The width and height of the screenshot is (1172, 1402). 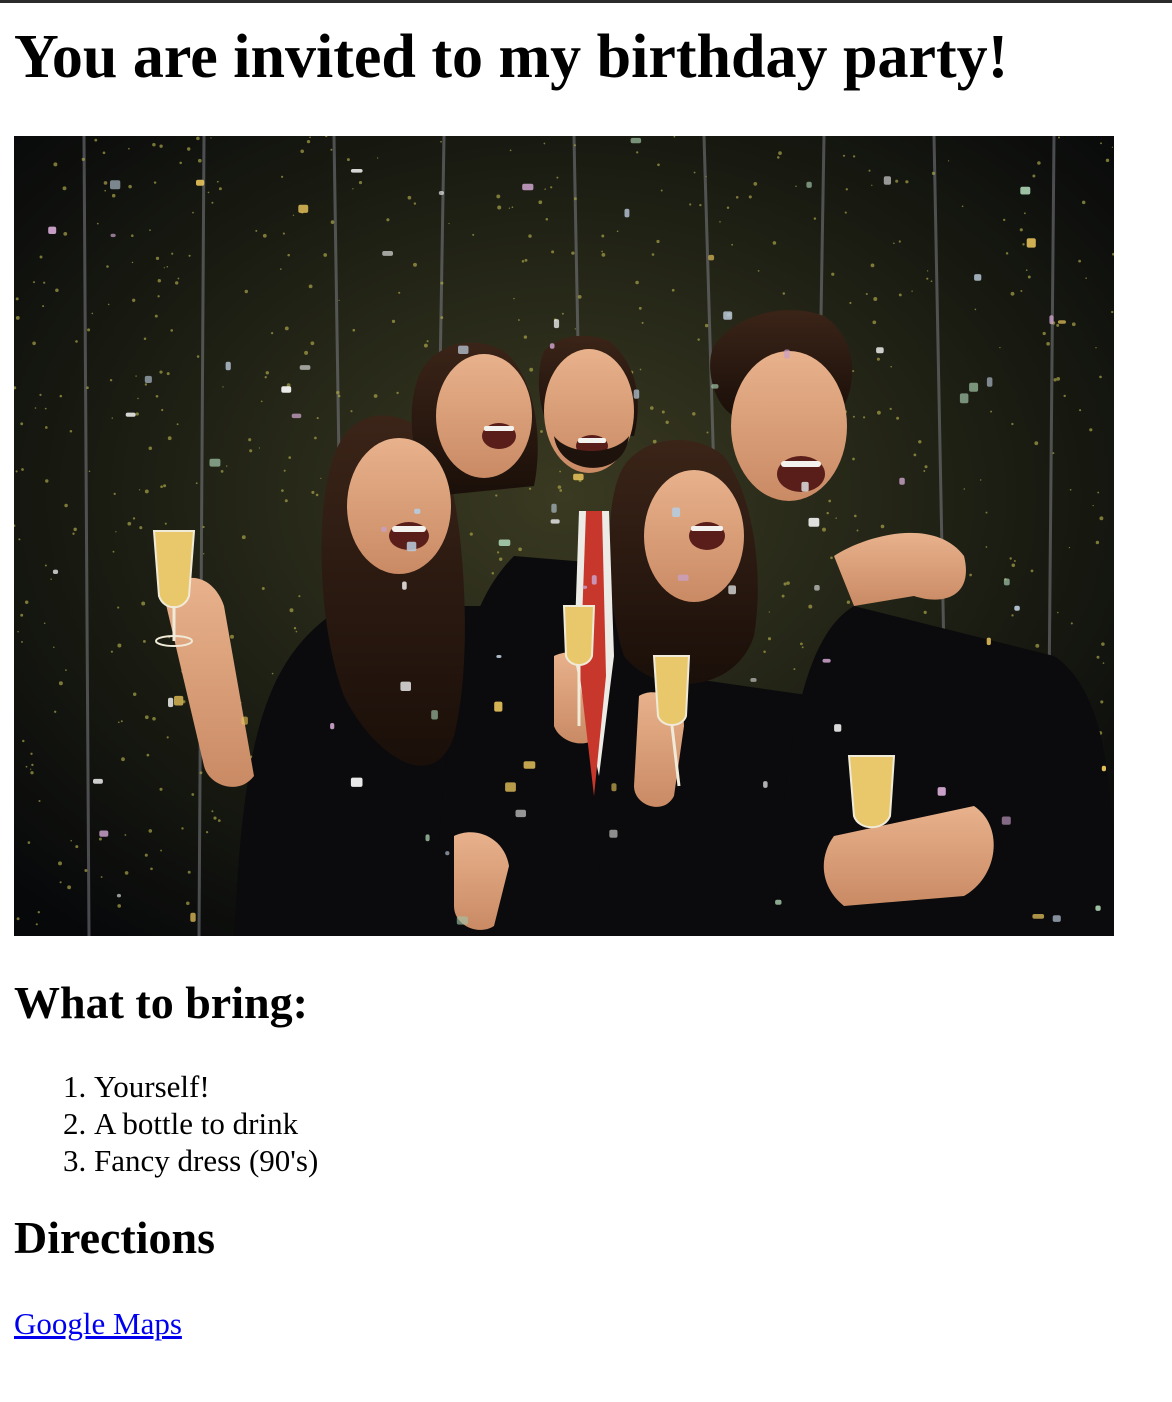 What do you see at coordinates (511, 57) in the screenshot?
I see `page-title: You are invited to my birthday party!` at bounding box center [511, 57].